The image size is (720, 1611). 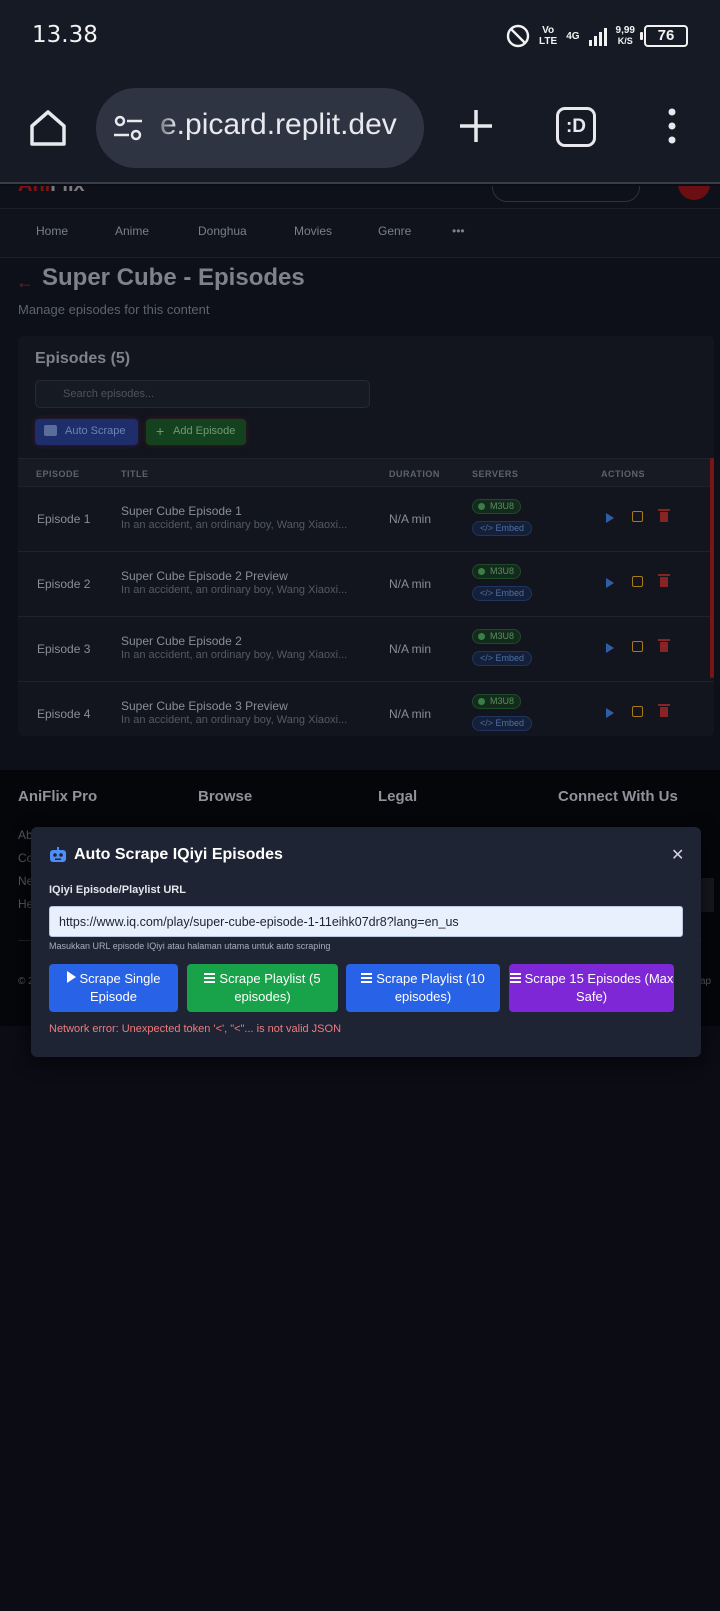 What do you see at coordinates (181, 511) in the screenshot?
I see `episode-title: Super Cube Episode 1` at bounding box center [181, 511].